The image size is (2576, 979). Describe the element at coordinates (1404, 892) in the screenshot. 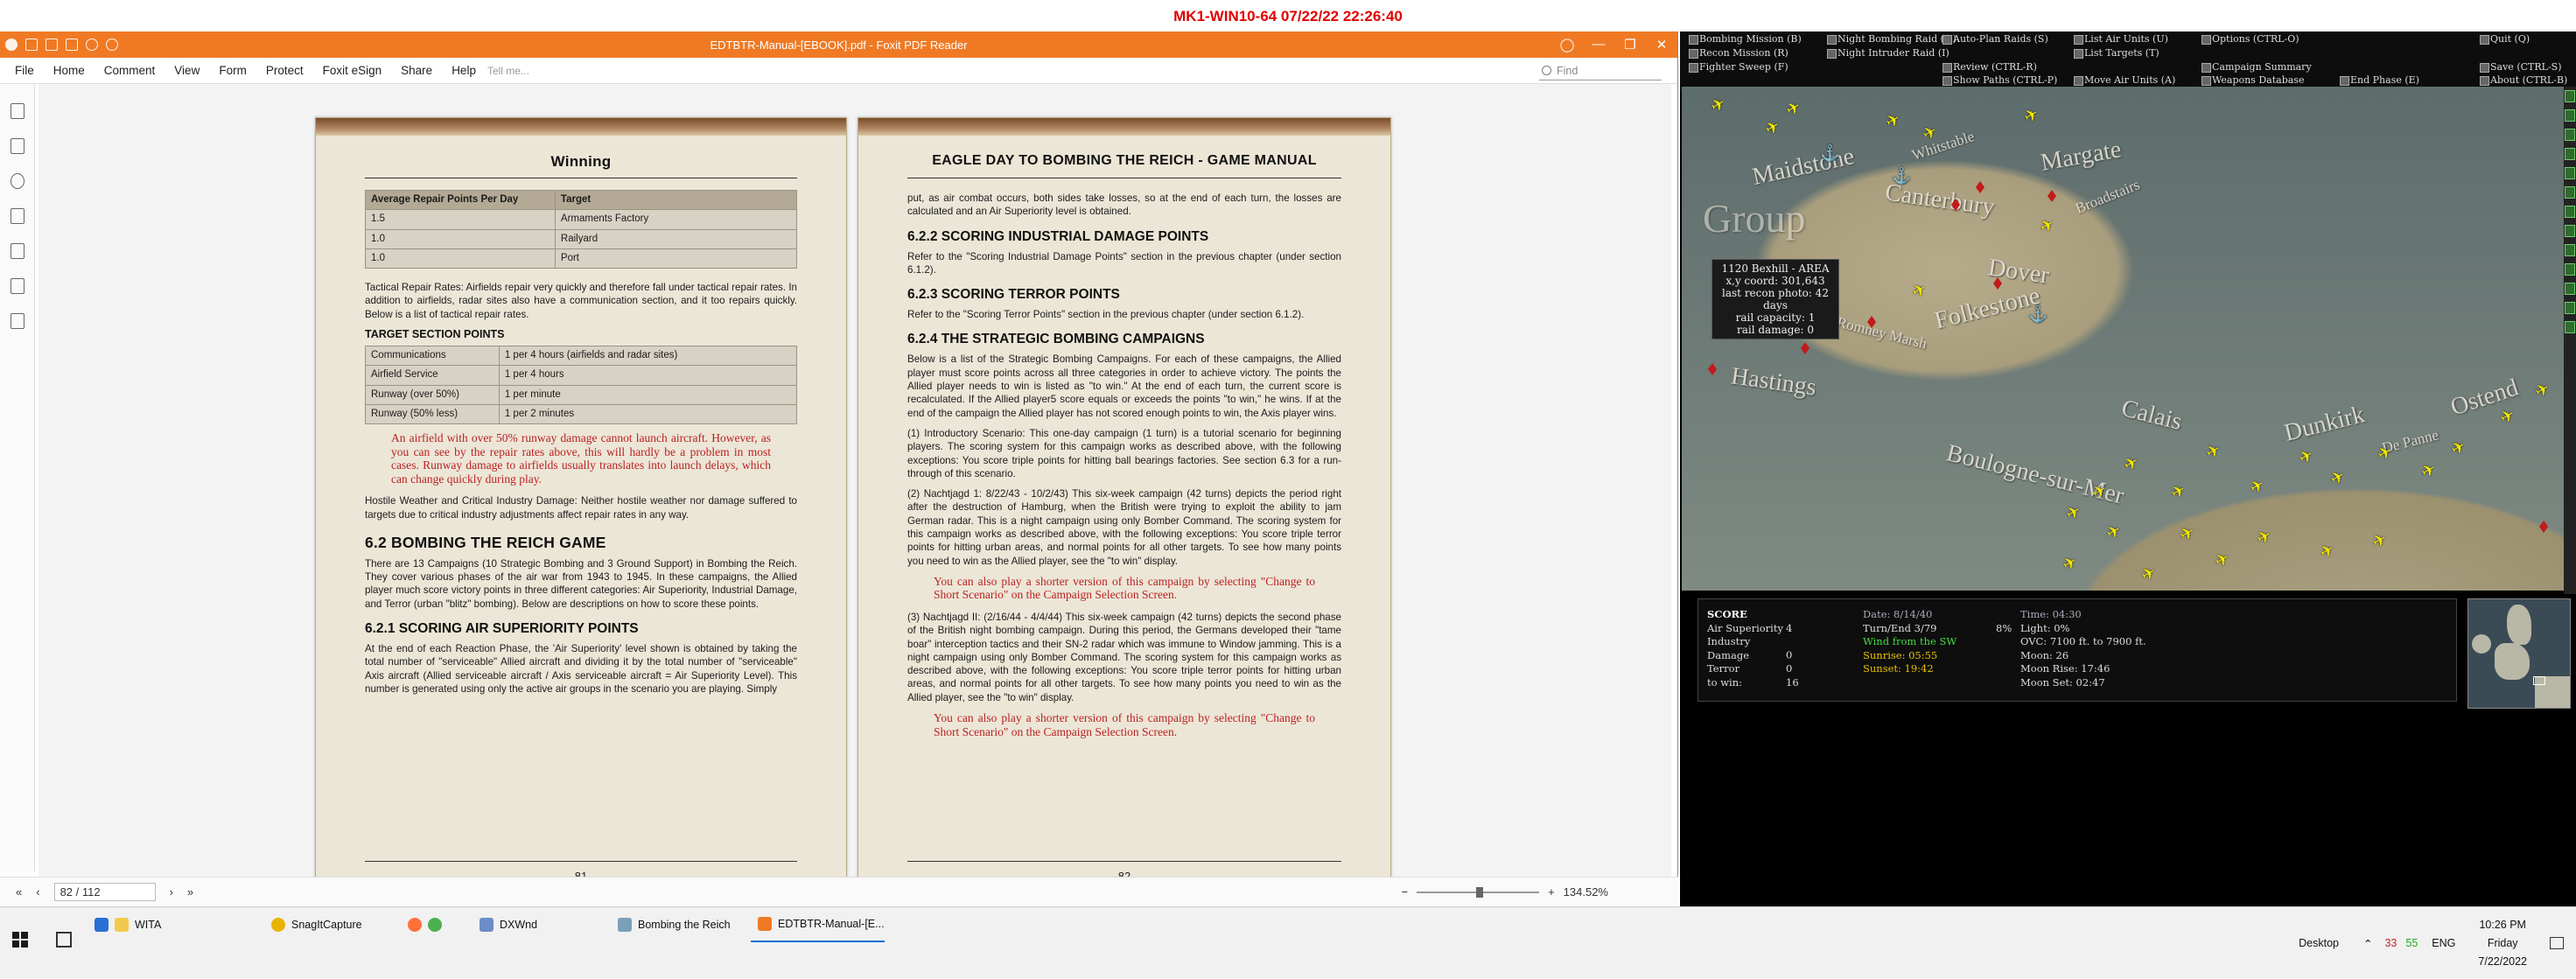

I see `zoom-out-button: −` at that location.